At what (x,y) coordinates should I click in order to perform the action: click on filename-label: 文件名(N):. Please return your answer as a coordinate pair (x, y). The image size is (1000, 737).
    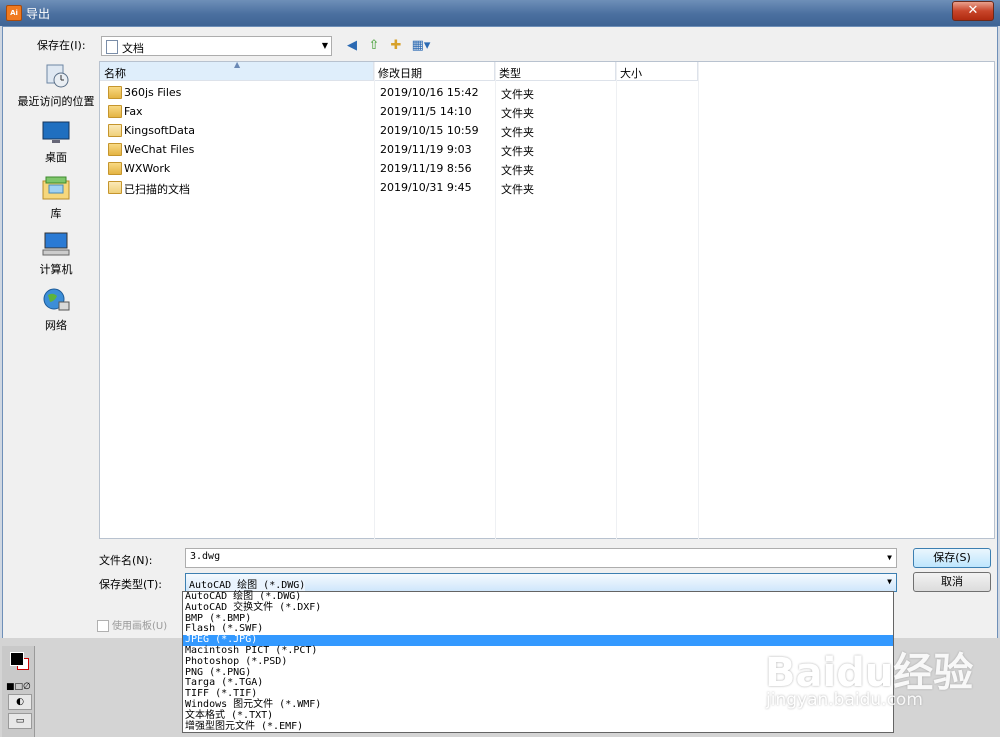
    Looking at the image, I should click on (126, 560).